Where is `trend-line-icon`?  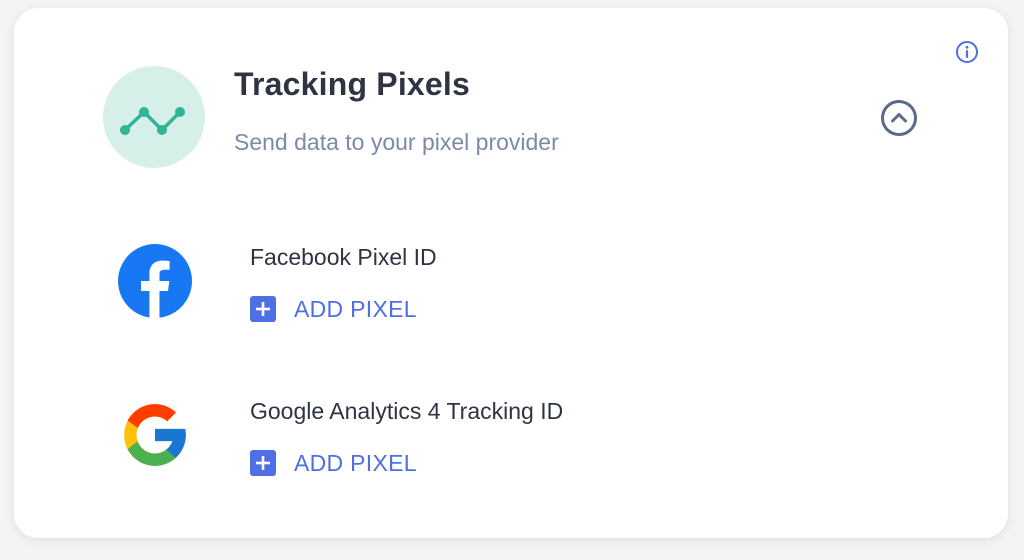 trend-line-icon is located at coordinates (154, 117).